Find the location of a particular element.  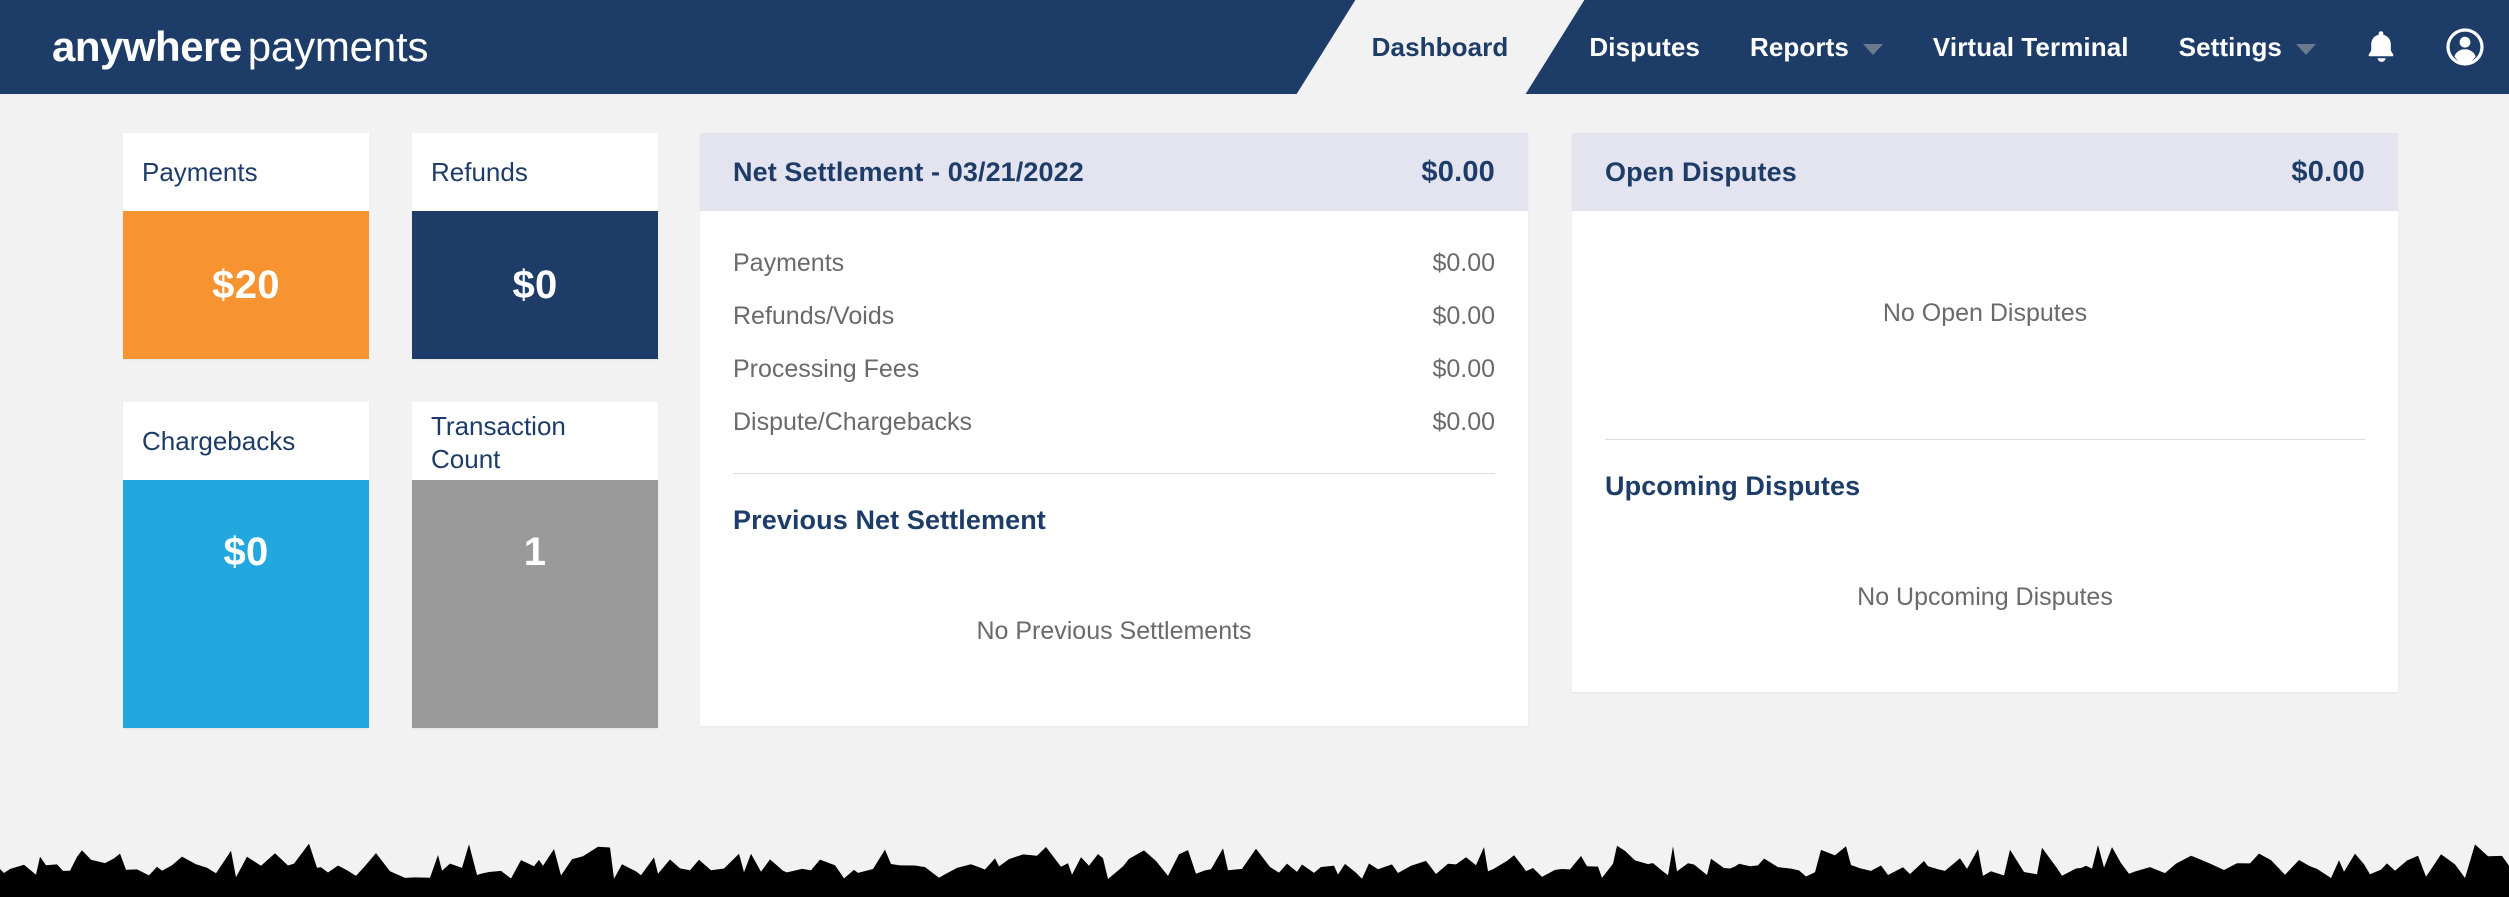

nav-tab-dashboard: Dashboard is located at coordinates (1440, 47).